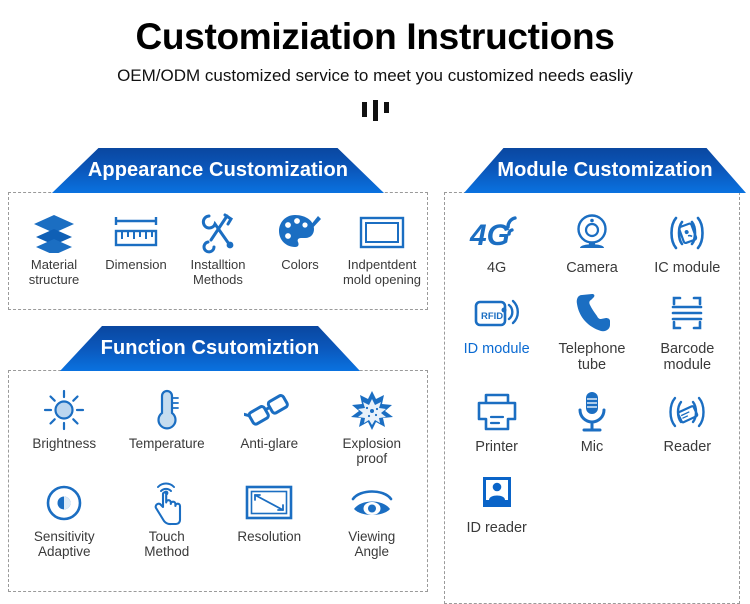 This screenshot has width=750, height=604. I want to click on item-label: Colors, so click(300, 264).